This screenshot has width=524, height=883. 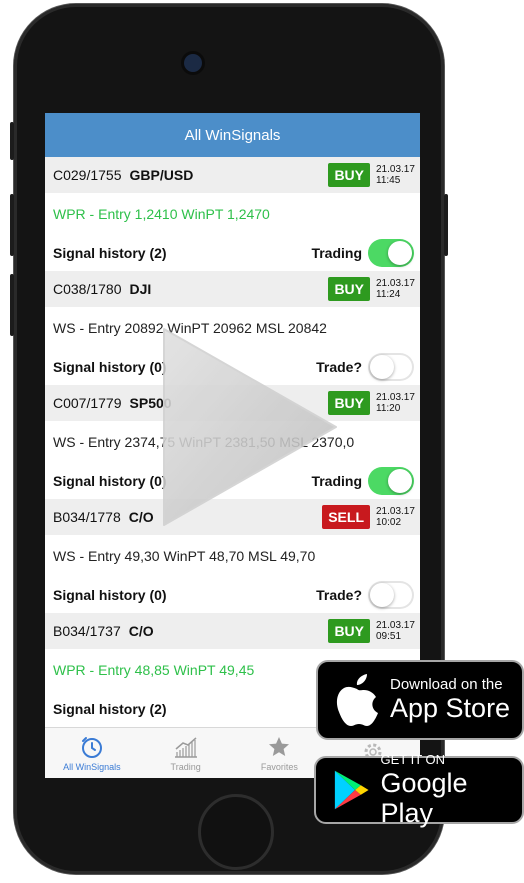 I want to click on signal-symbol: DJI, so click(x=140, y=289).